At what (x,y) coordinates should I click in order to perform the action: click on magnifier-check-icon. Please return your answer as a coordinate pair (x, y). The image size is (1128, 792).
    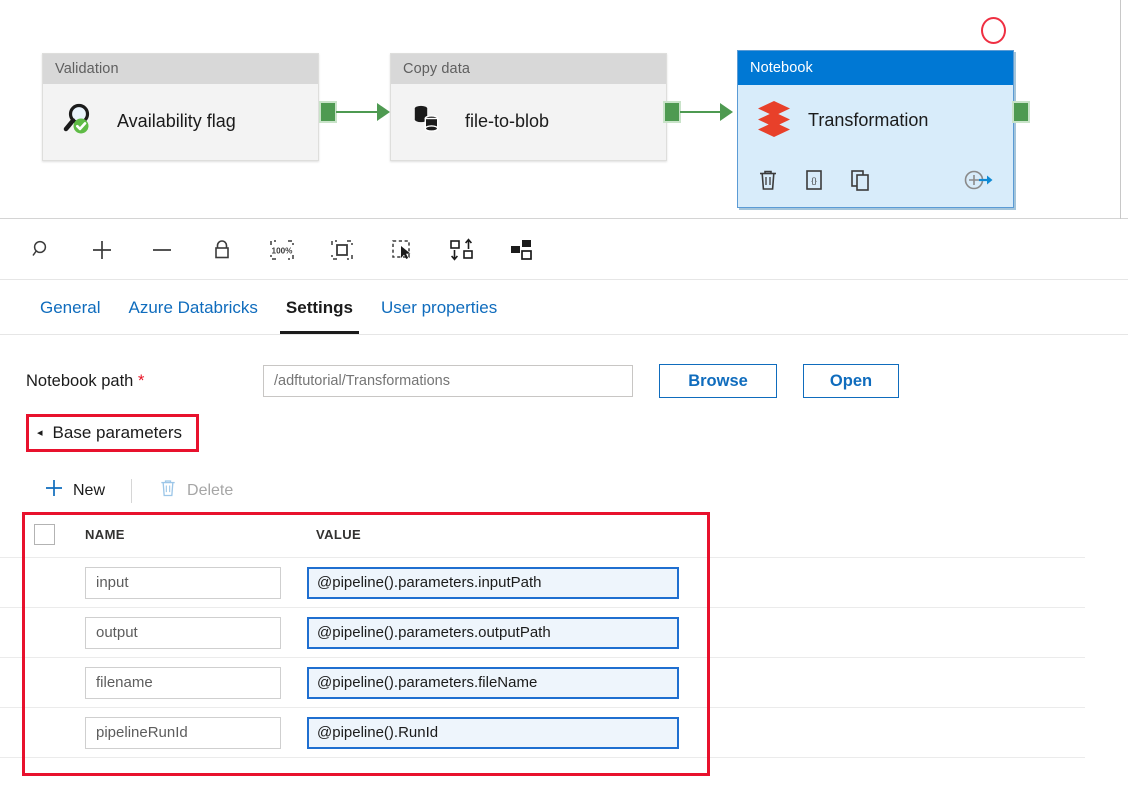
    Looking at the image, I should click on (81, 121).